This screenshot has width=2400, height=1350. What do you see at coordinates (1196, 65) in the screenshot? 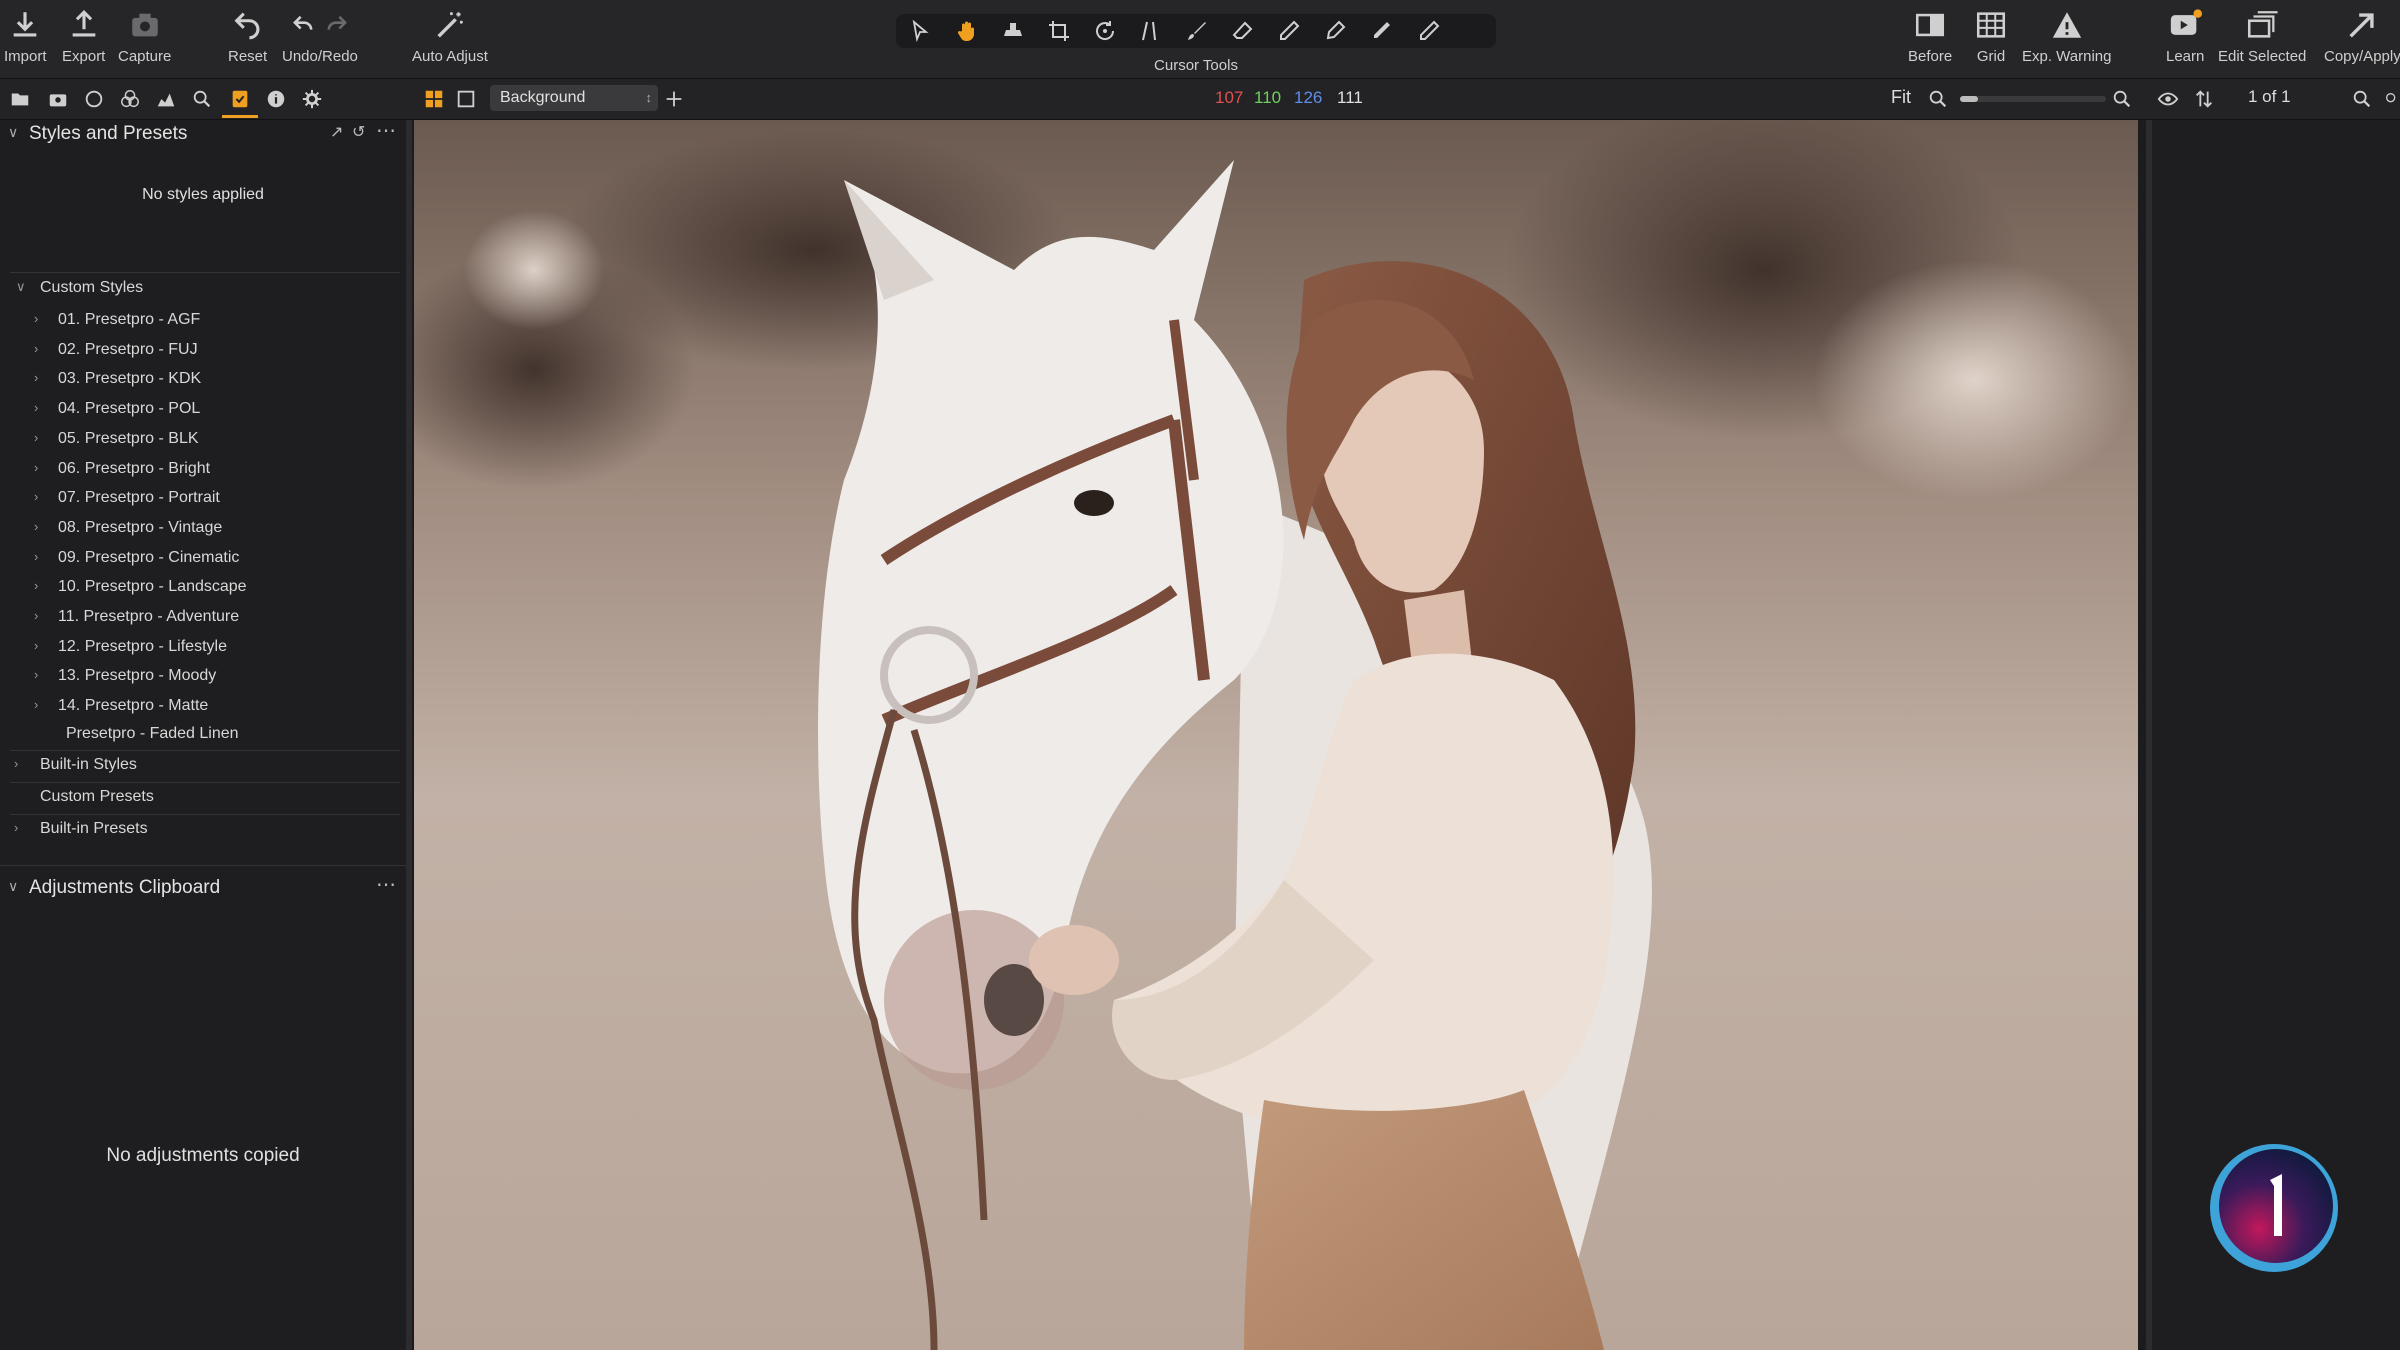
I see `cursor-tools-label: Cursor Tools` at bounding box center [1196, 65].